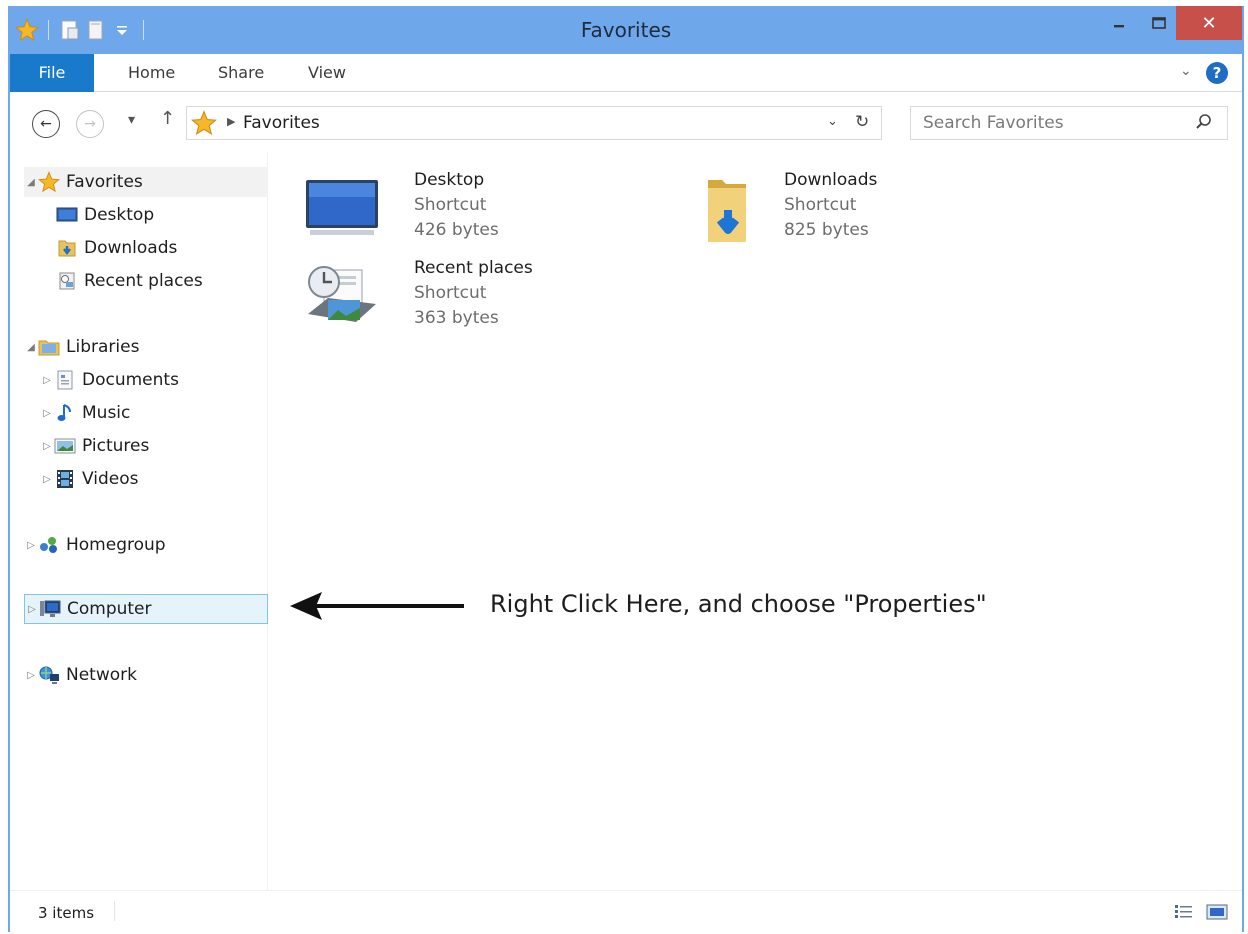  Describe the element at coordinates (131, 120) in the screenshot. I see `recent-locations-dropdown-icon: ▾` at that location.